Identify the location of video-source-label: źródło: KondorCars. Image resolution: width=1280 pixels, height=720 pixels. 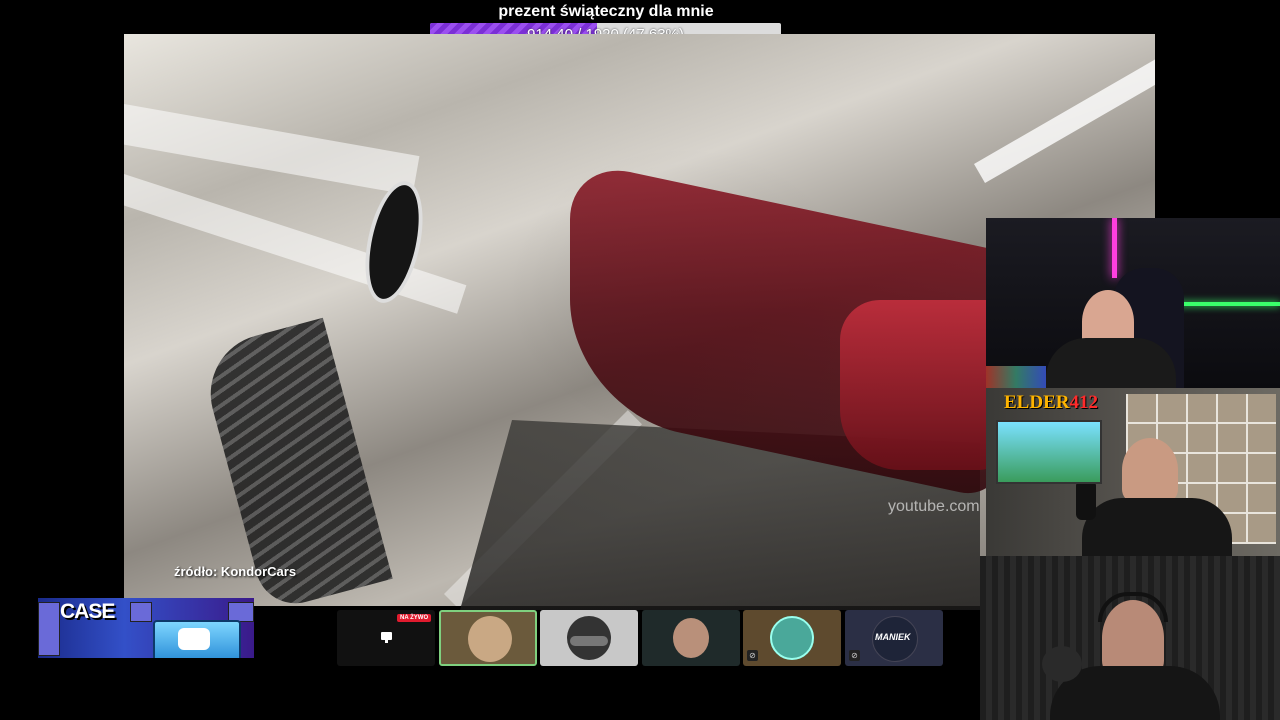
(235, 571).